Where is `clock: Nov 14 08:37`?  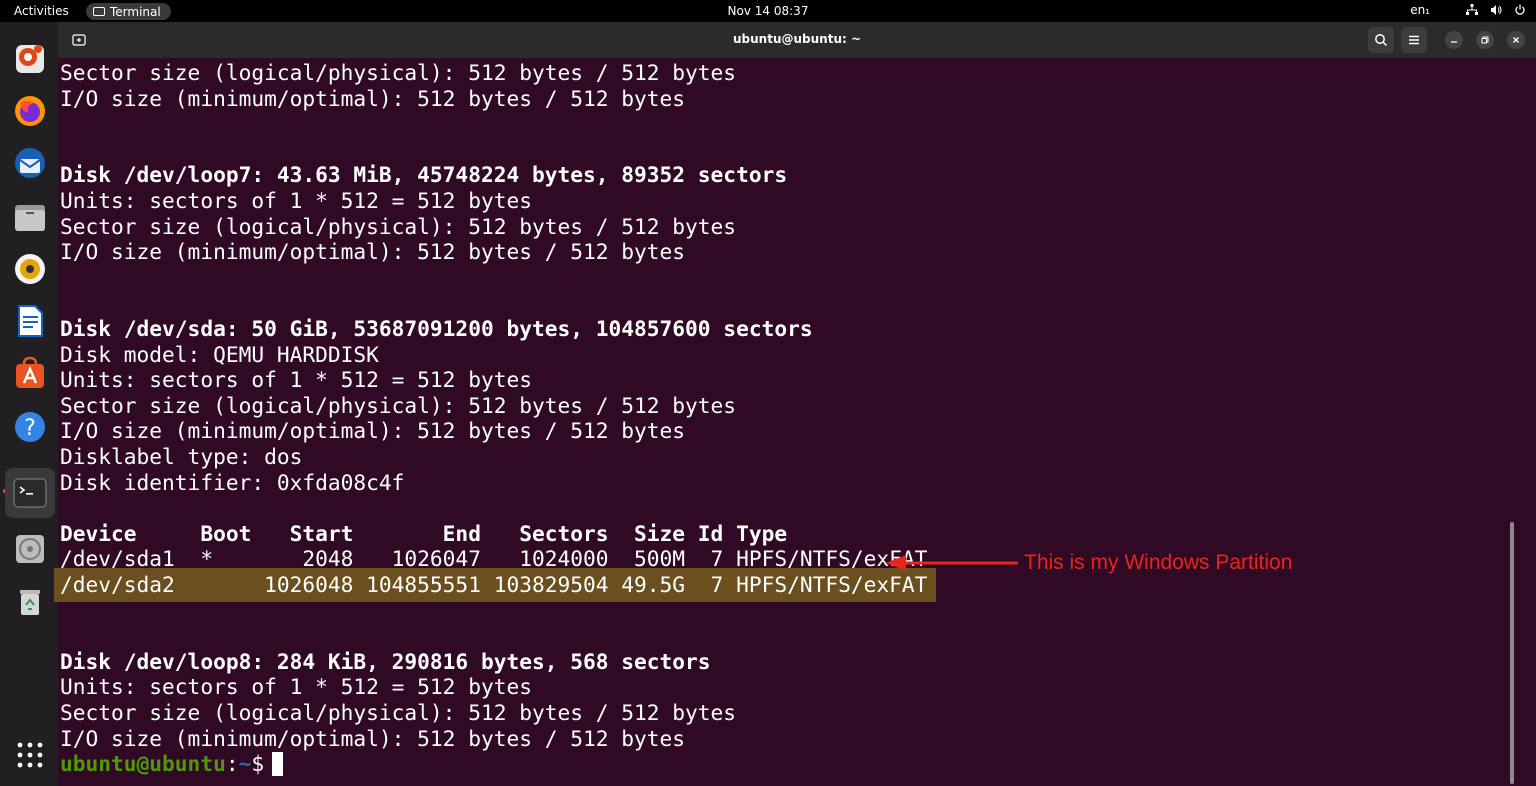
clock: Nov 14 08:37 is located at coordinates (768, 11).